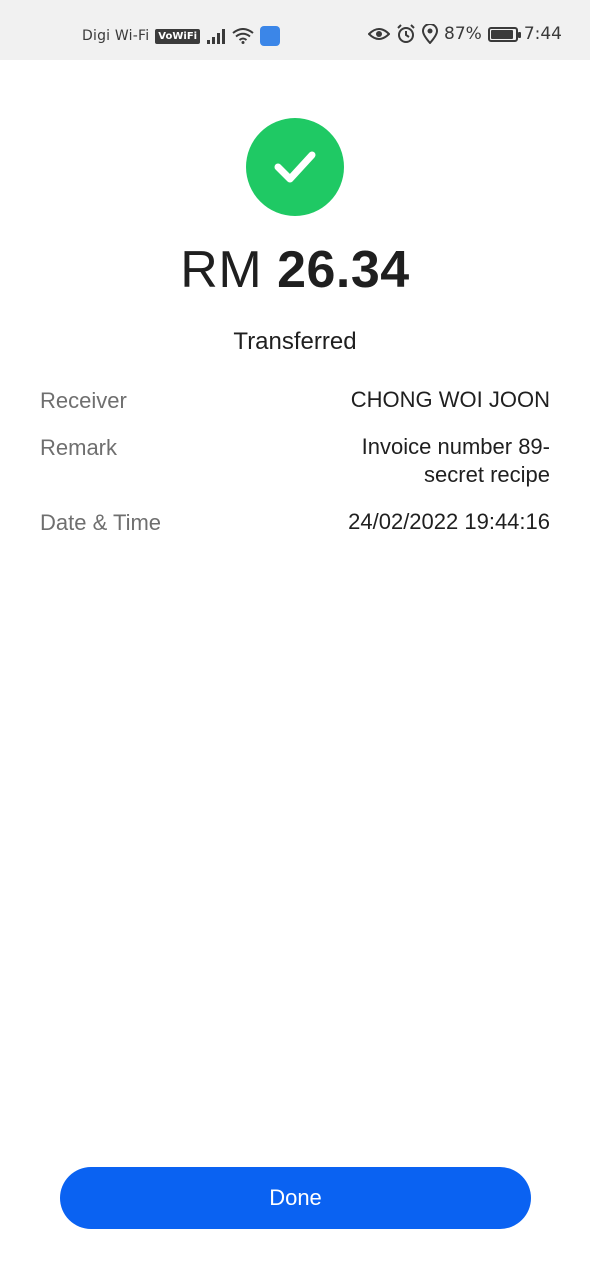 The width and height of the screenshot is (590, 1280). I want to click on currency-label: RM, so click(221, 270).